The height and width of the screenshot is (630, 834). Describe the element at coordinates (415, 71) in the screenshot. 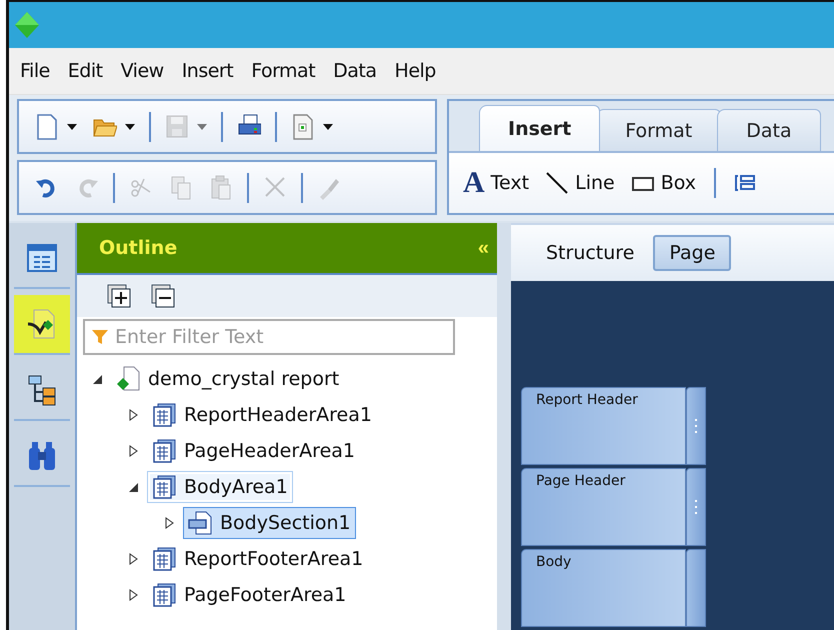

I see `menu-item: Help` at that location.